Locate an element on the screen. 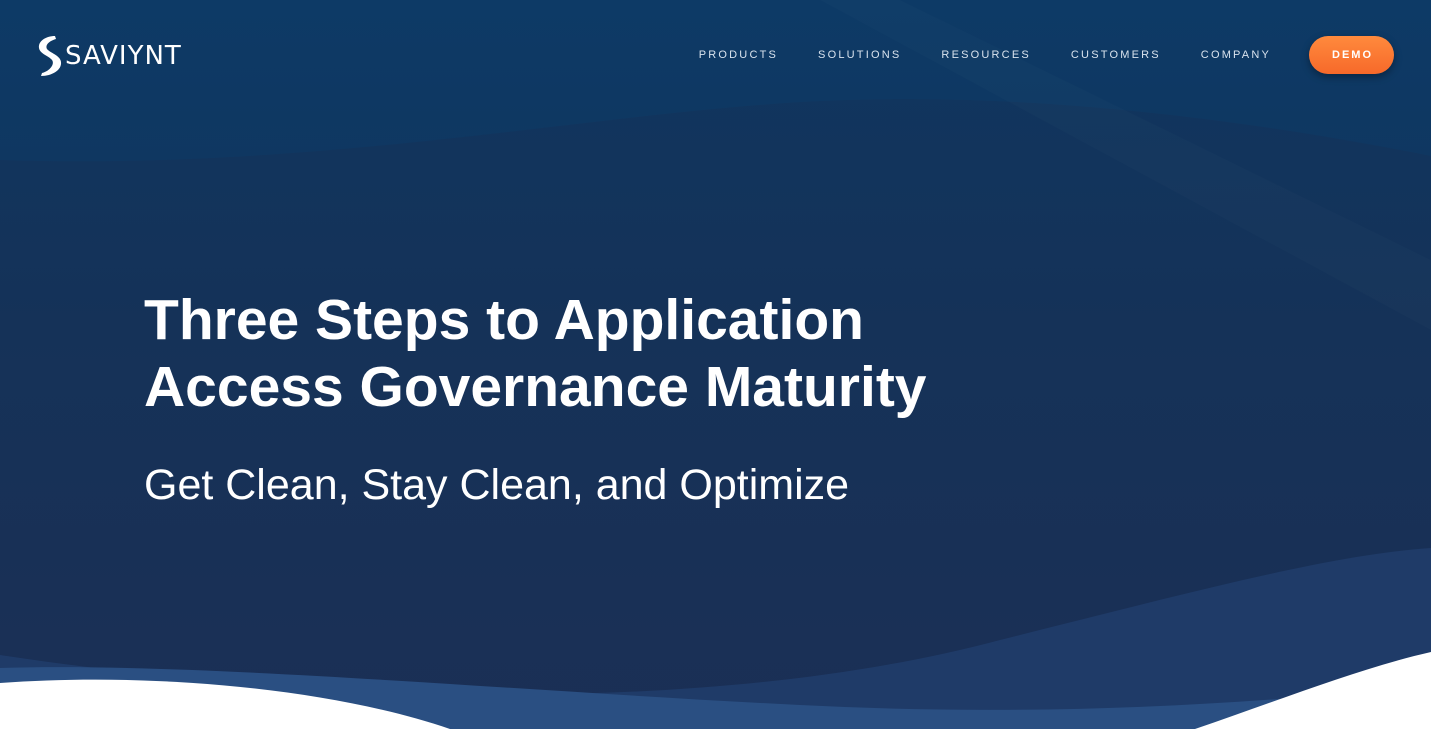  demo-button: DEMO is located at coordinates (1351, 55).